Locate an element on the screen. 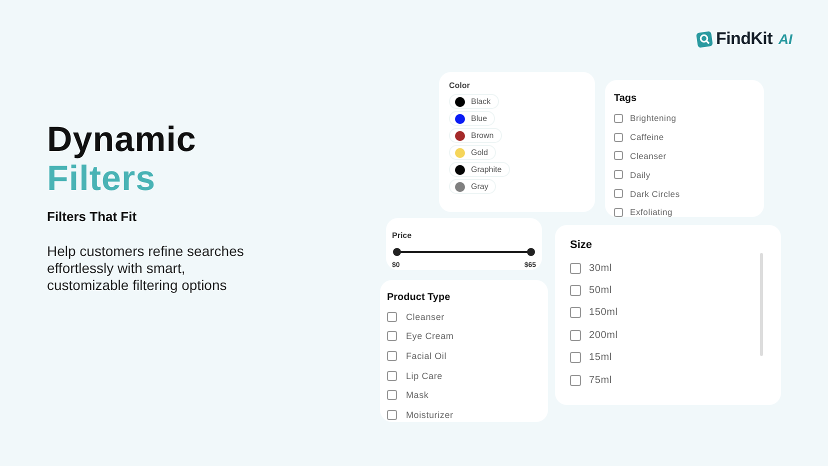 This screenshot has width=828, height=466. hero-subtitle: Filters That Fit is located at coordinates (92, 216).